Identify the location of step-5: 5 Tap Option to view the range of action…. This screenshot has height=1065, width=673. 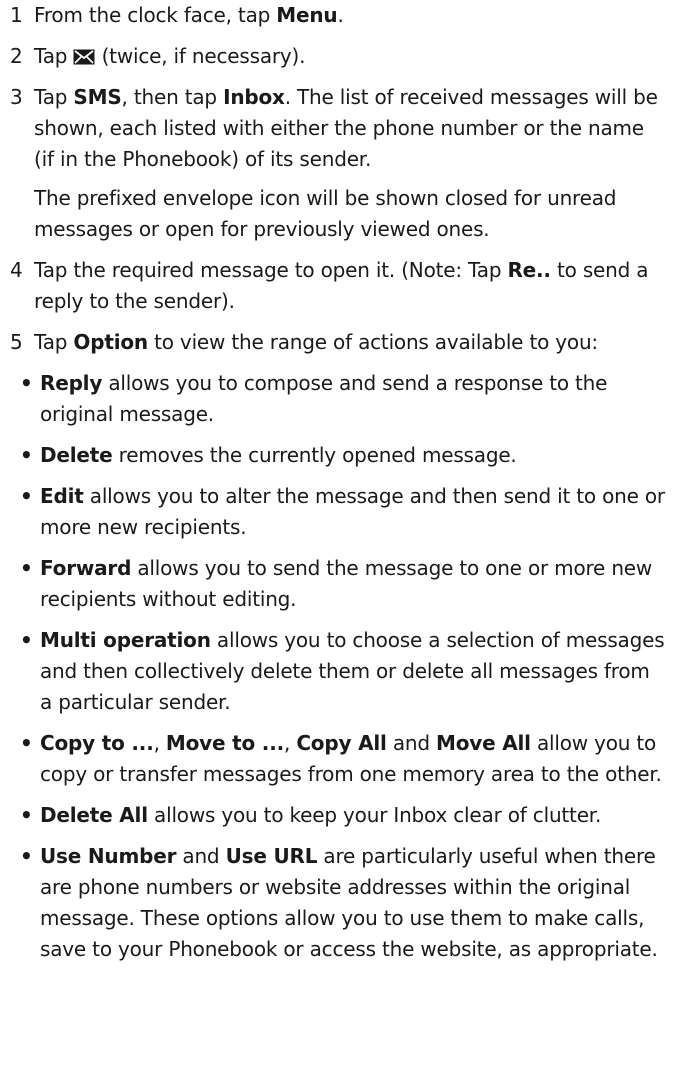
(337, 342).